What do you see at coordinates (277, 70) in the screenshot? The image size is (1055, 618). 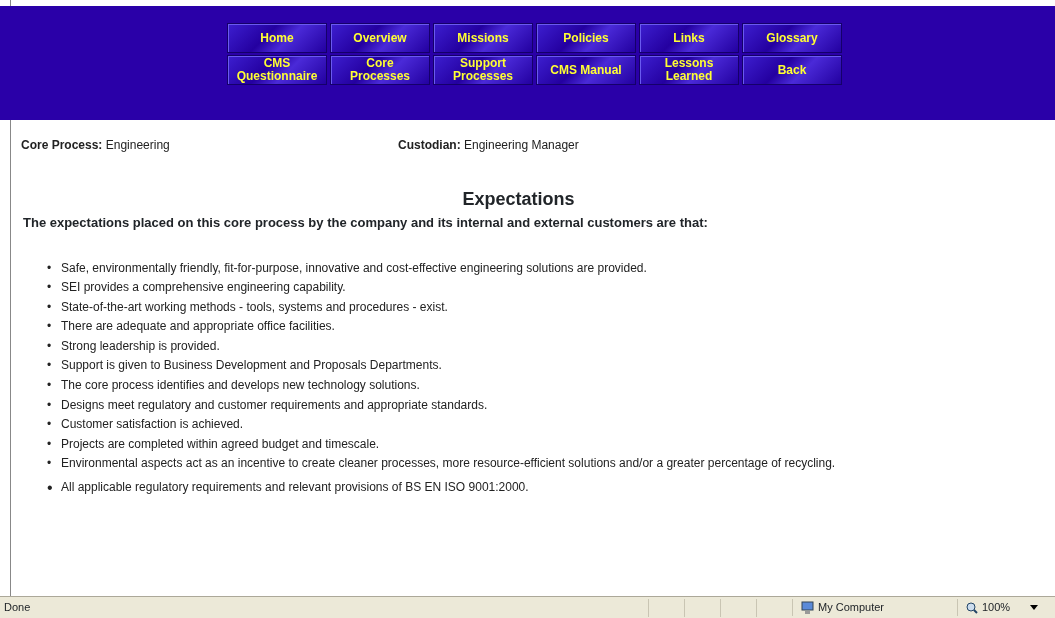 I see `nav-button: CMS Questionnaire` at bounding box center [277, 70].